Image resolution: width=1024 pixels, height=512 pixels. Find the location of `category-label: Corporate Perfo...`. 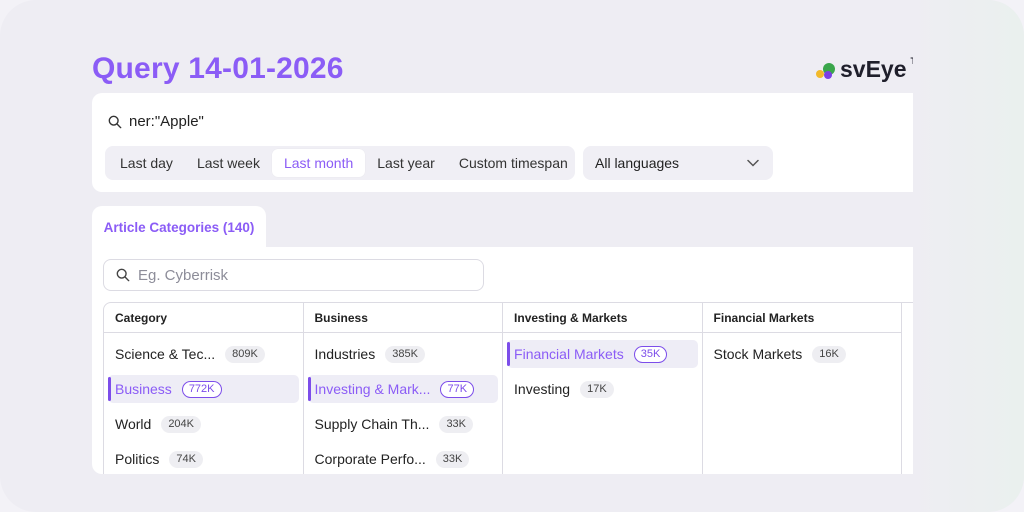

category-label: Corporate Perfo... is located at coordinates (370, 459).